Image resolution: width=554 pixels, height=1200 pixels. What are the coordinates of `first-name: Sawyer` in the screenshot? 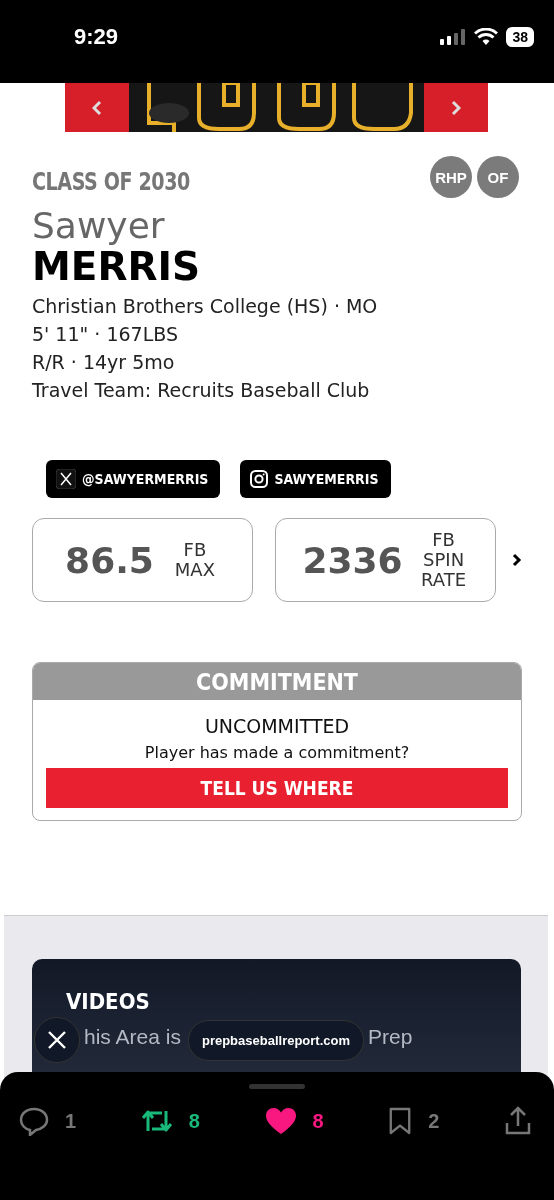 It's located at (99, 226).